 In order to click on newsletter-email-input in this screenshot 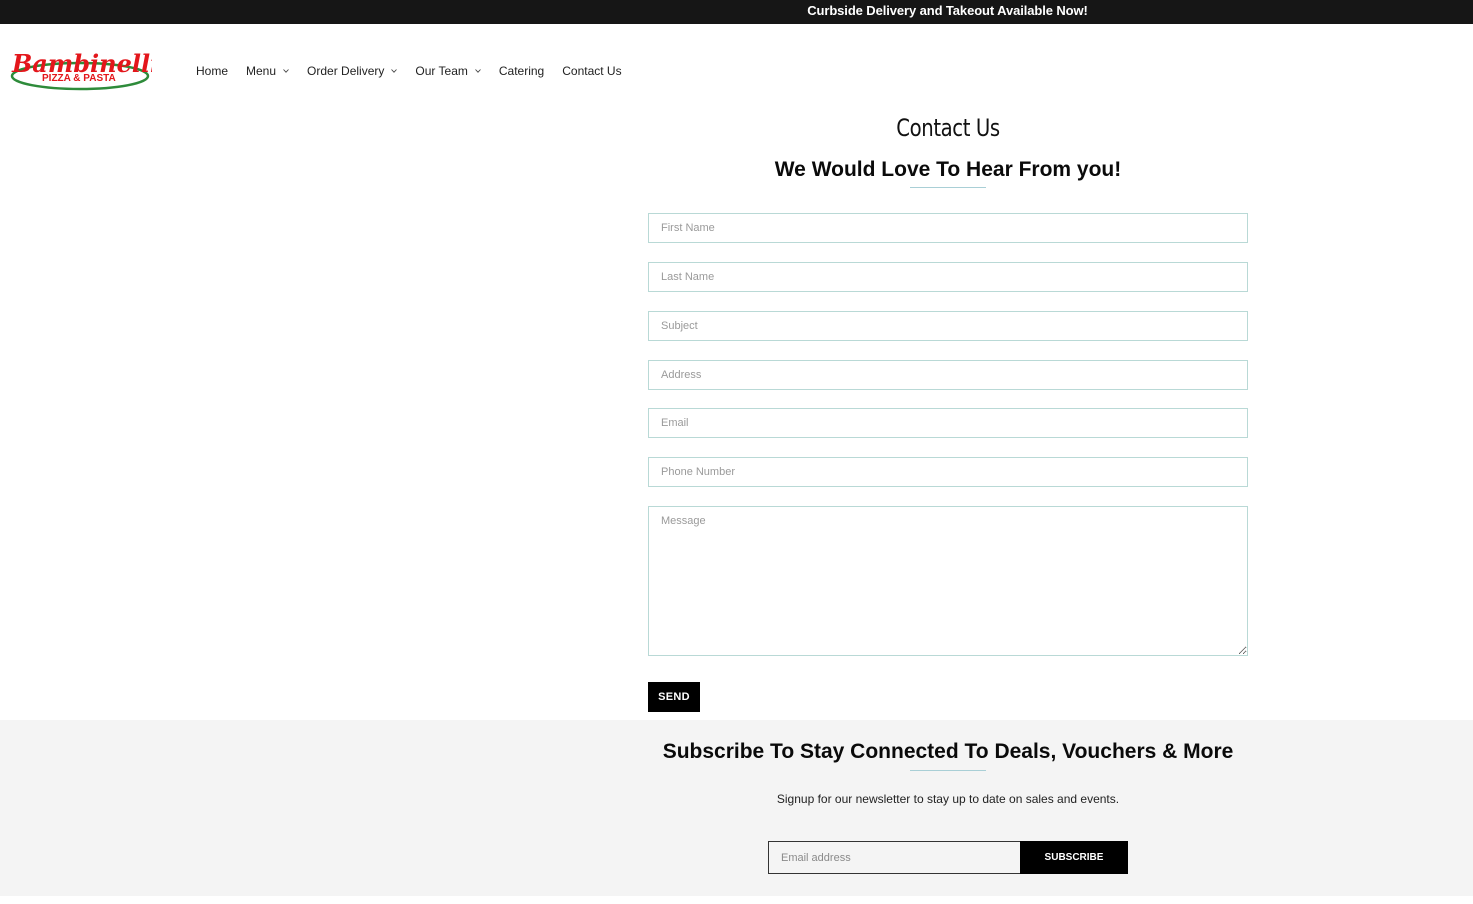, I will do `click(894, 857)`.